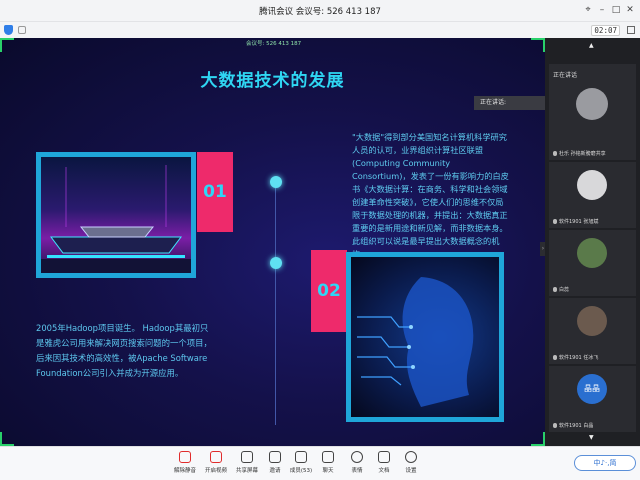 This screenshot has width=640, height=480. What do you see at coordinates (216, 457) in the screenshot?
I see `video-off-icon` at bounding box center [216, 457].